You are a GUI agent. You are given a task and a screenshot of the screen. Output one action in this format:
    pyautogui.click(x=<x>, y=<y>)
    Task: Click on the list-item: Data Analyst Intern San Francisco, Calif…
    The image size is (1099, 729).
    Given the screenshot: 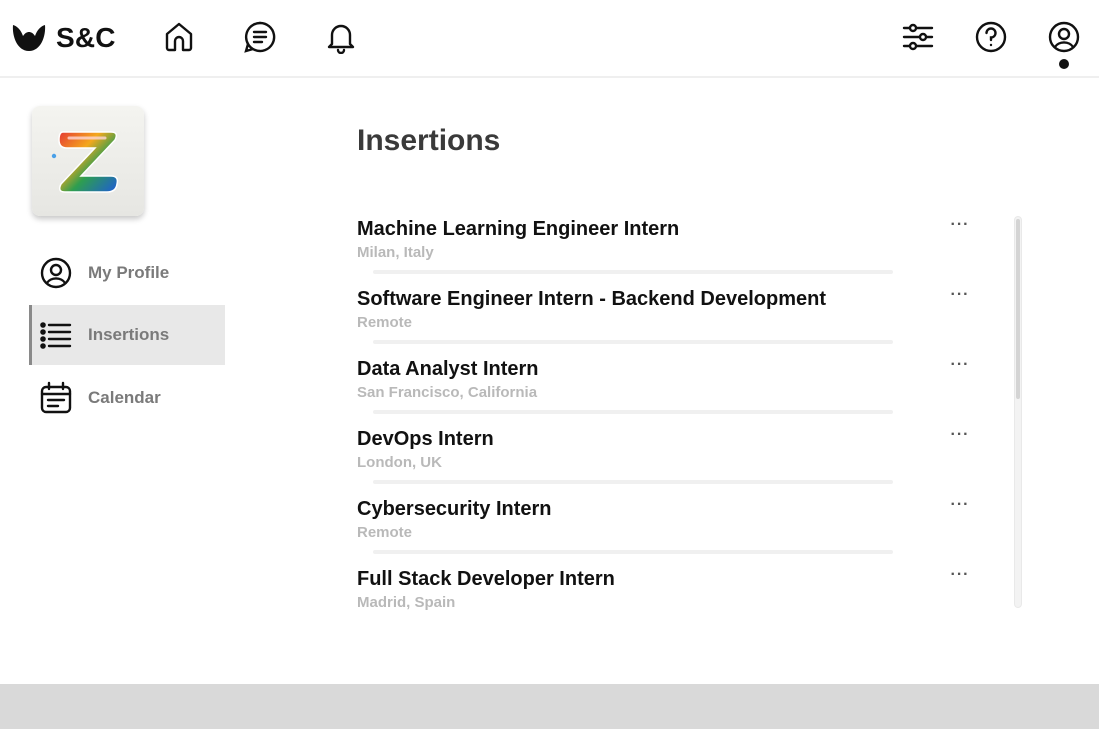 What is the action you would take?
    pyautogui.click(x=677, y=385)
    